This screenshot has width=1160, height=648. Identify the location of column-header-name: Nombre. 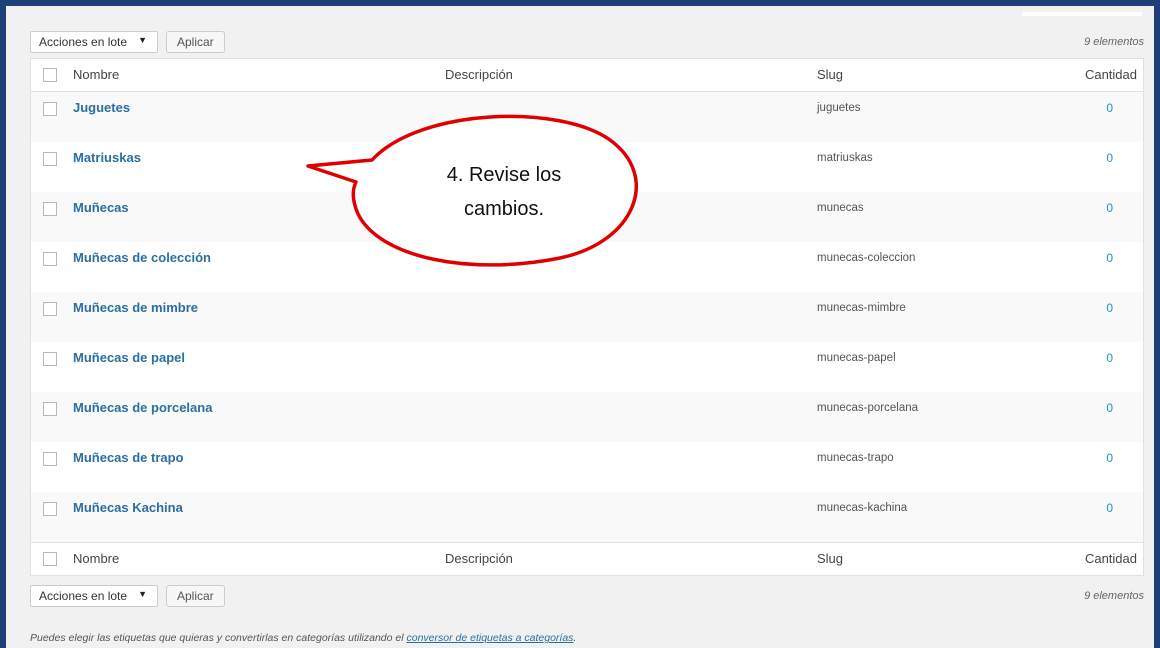
(96, 74).